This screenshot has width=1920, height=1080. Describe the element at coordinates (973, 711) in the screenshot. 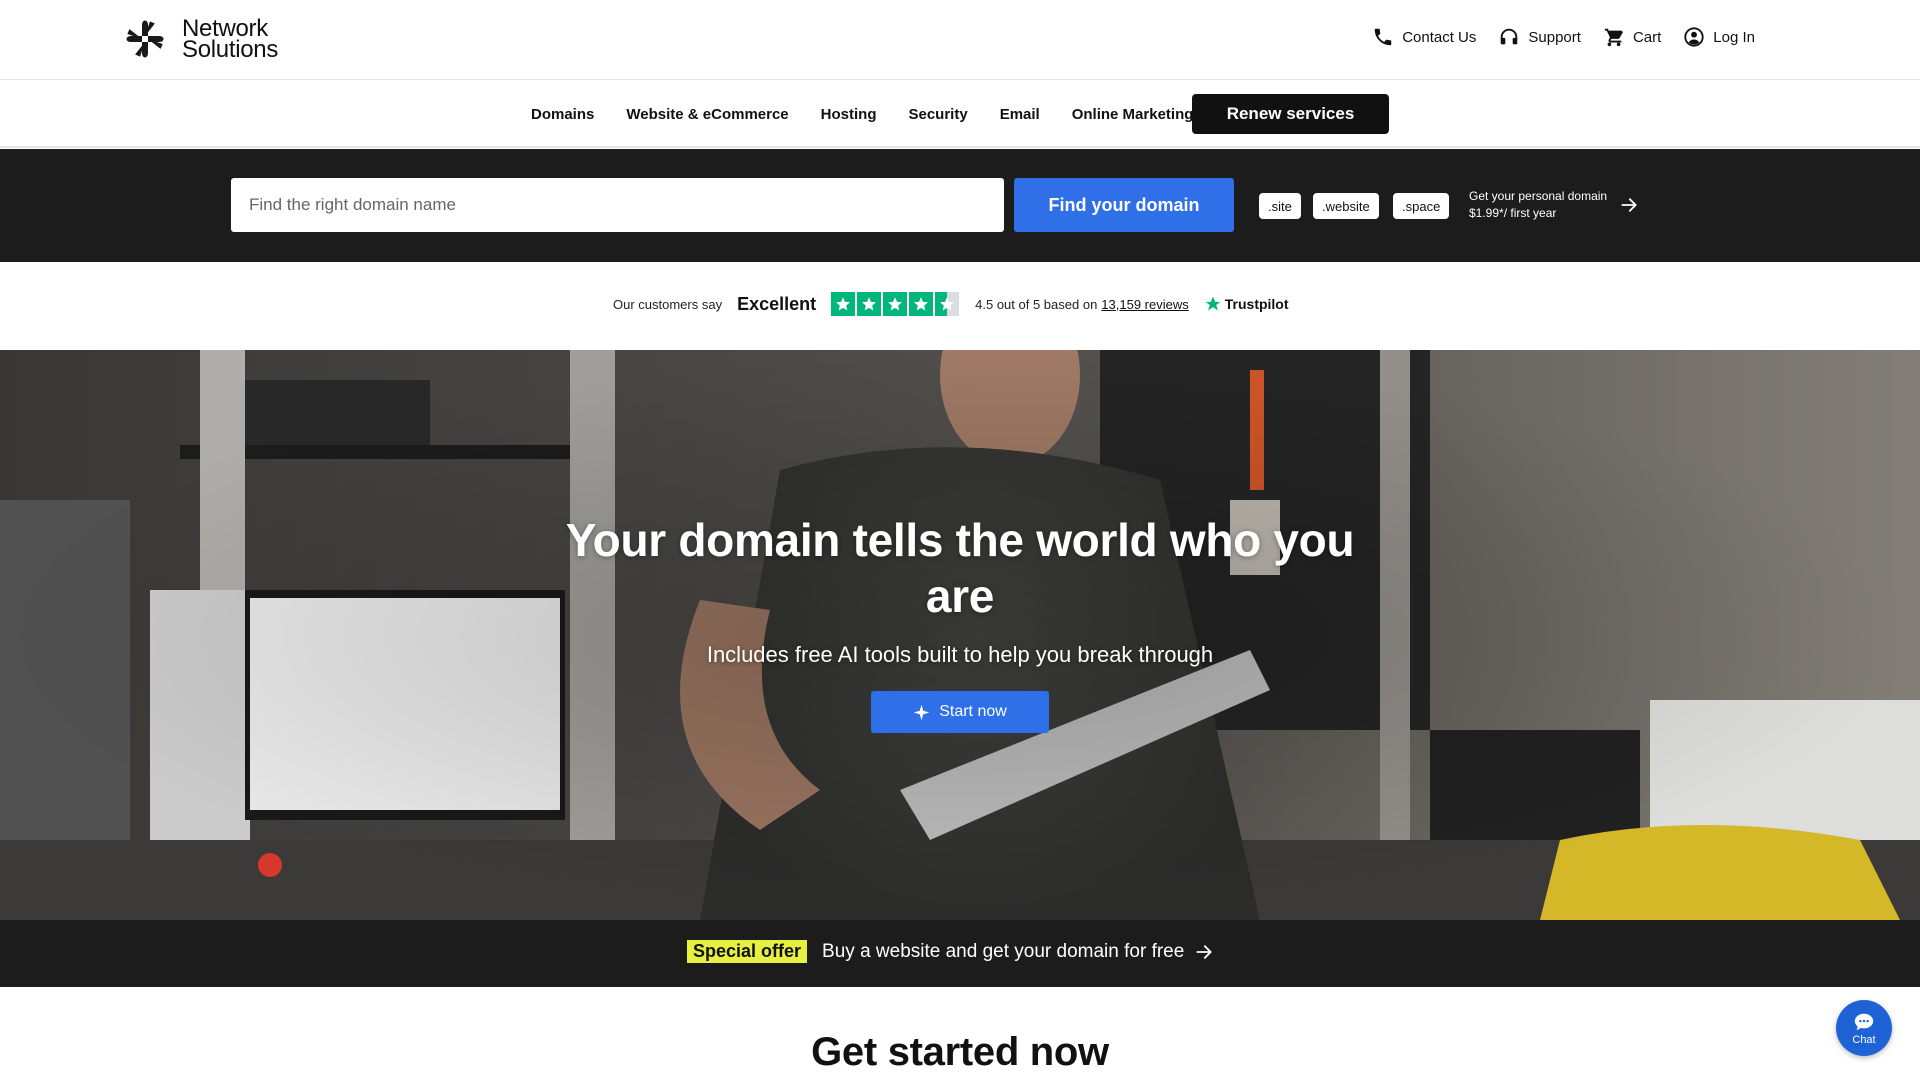

I see `start-now-label: Start now` at that location.